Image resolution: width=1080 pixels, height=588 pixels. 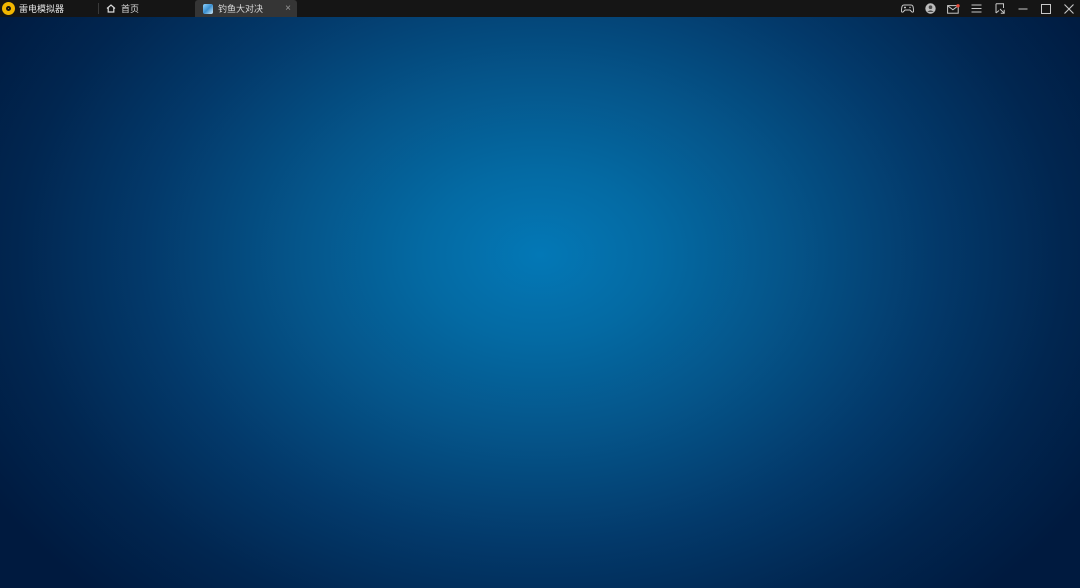 What do you see at coordinates (8, 8) in the screenshot?
I see `app-logo-icon` at bounding box center [8, 8].